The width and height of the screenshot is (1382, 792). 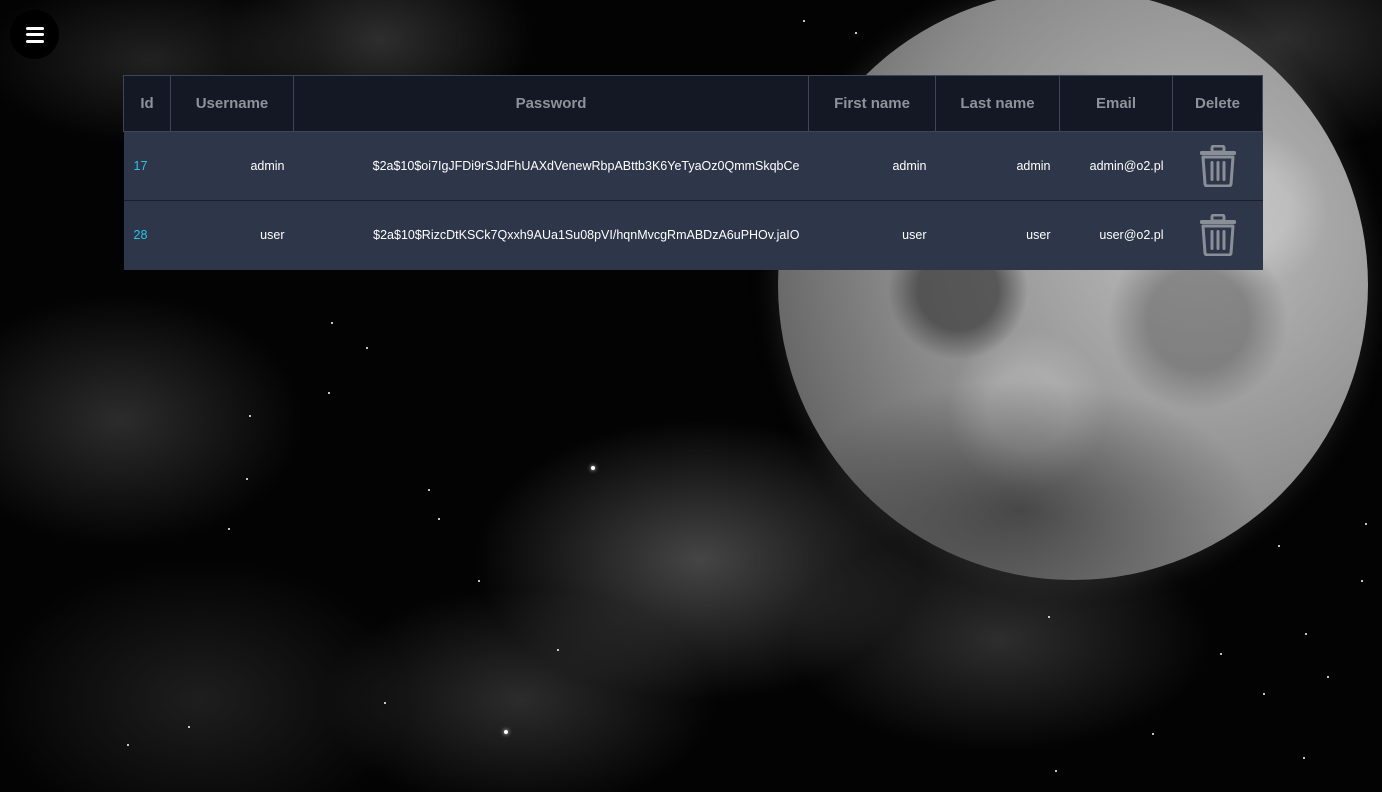 I want to click on hamburger-menu-icon, so click(x=34, y=34).